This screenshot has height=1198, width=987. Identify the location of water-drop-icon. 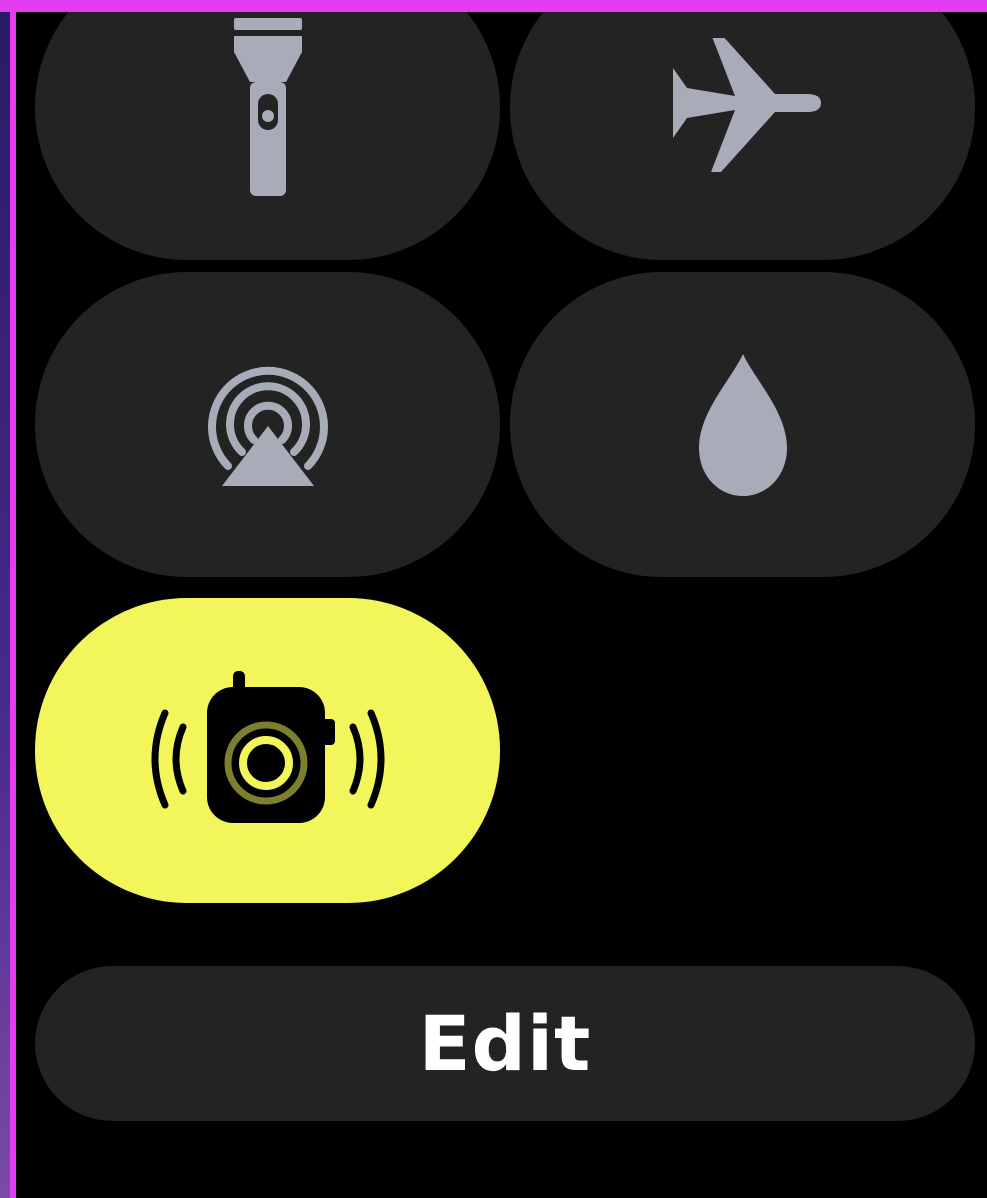
(743, 425).